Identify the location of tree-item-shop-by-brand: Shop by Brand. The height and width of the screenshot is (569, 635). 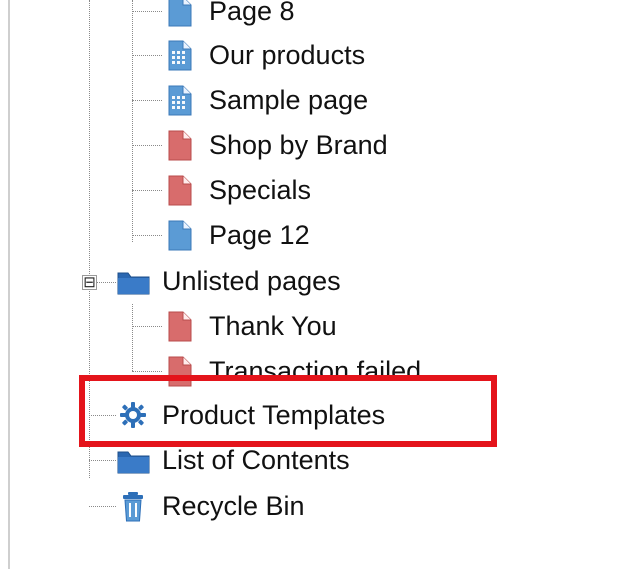
(275, 145).